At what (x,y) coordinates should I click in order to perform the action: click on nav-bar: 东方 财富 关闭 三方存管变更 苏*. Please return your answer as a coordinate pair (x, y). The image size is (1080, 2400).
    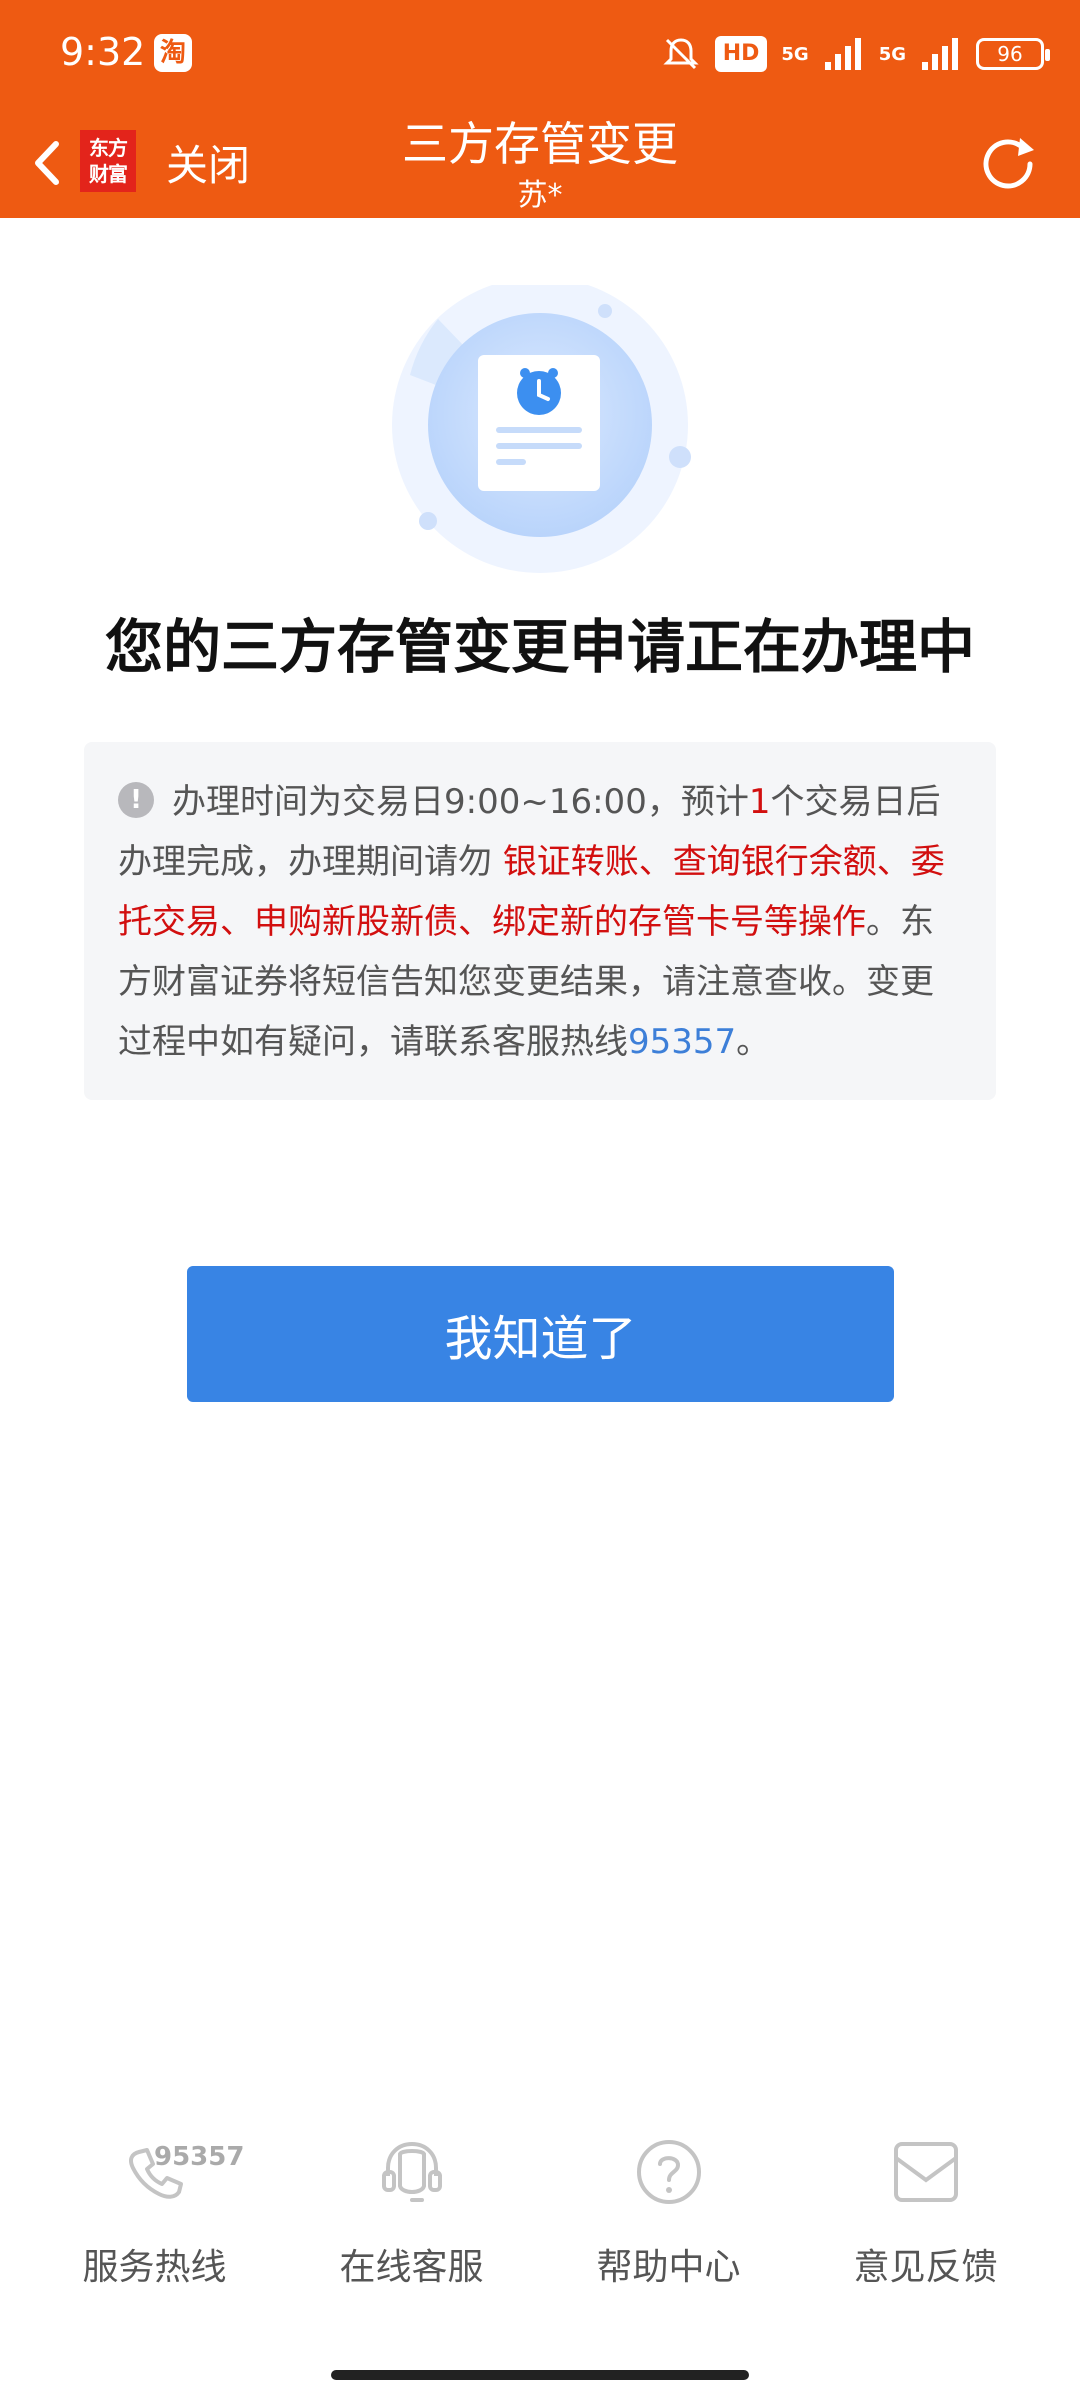
    Looking at the image, I should click on (540, 163).